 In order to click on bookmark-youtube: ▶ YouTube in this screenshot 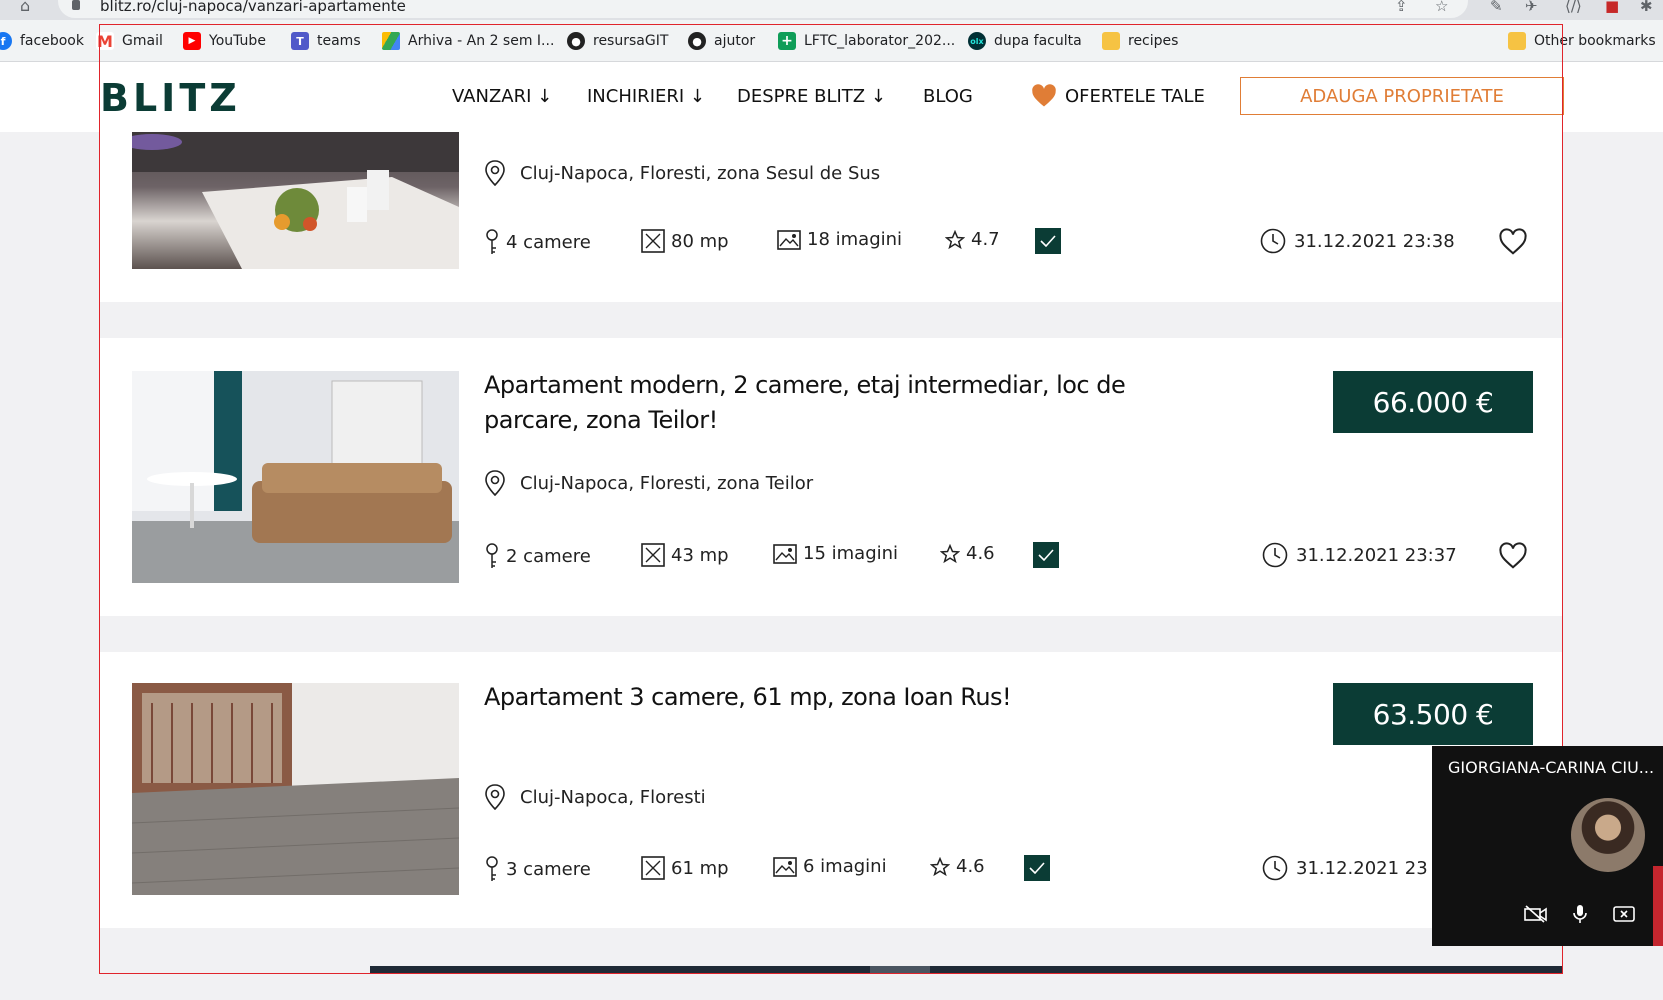, I will do `click(224, 41)`.